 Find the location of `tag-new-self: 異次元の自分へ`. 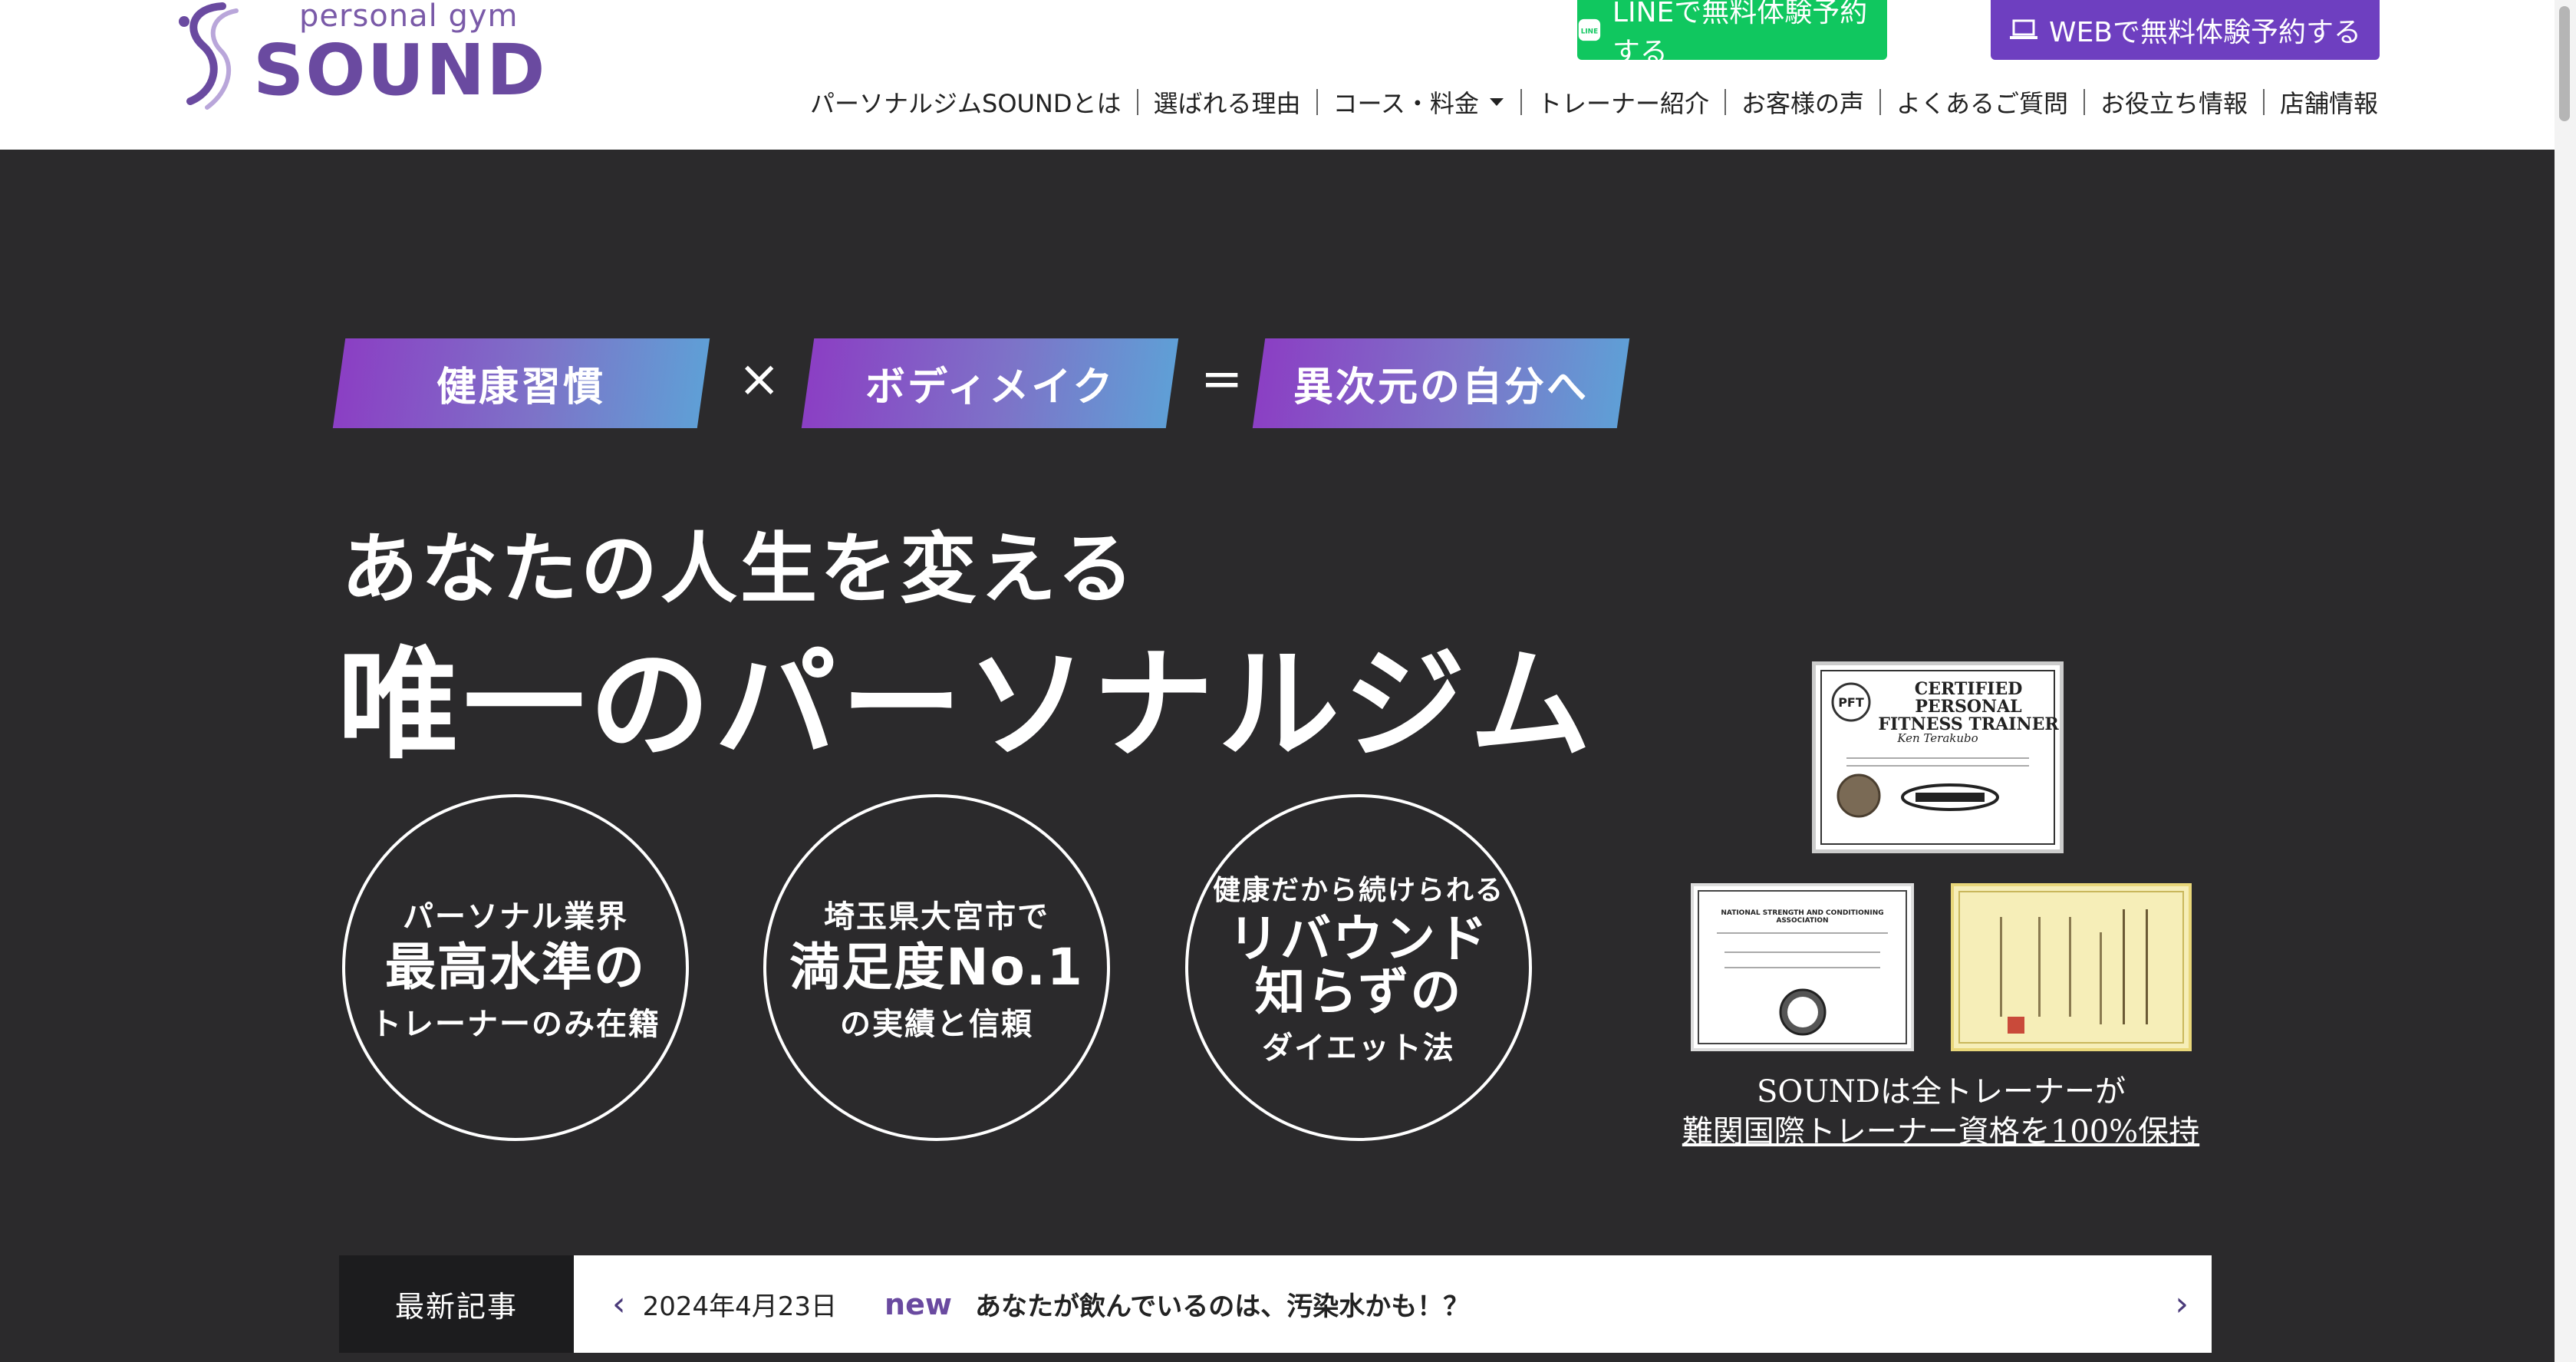

tag-new-self: 異次元の自分へ is located at coordinates (1441, 383).